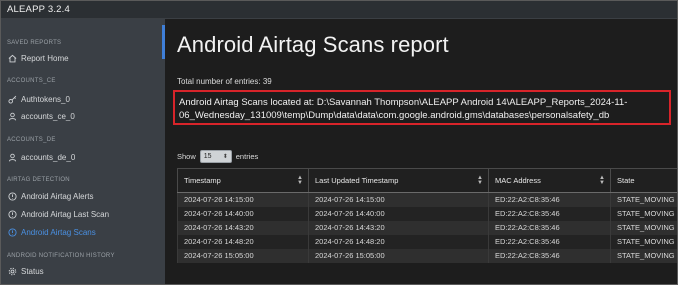  I want to click on entries-select: 15 ⬍, so click(215, 156).